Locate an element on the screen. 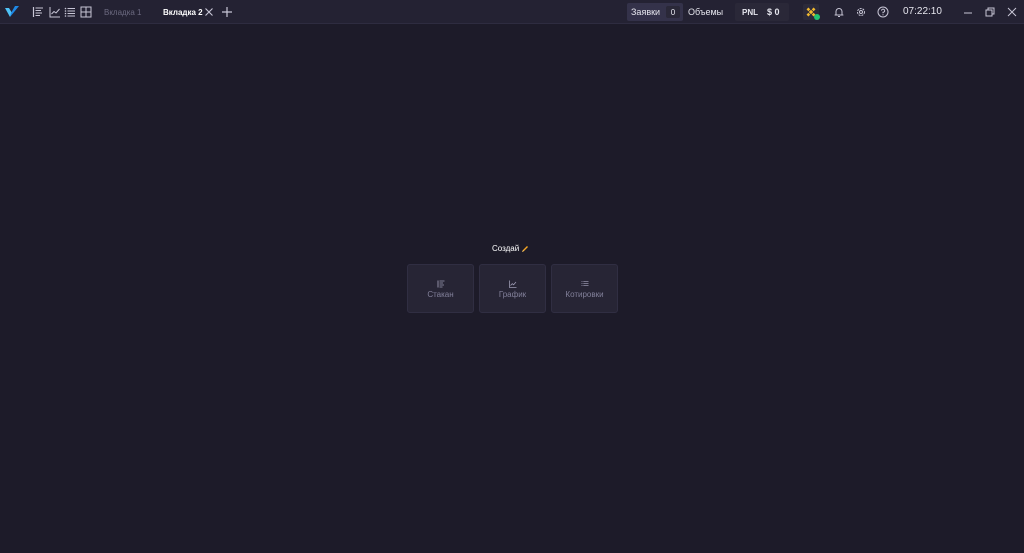  chart-widget-button: График is located at coordinates (512, 288).